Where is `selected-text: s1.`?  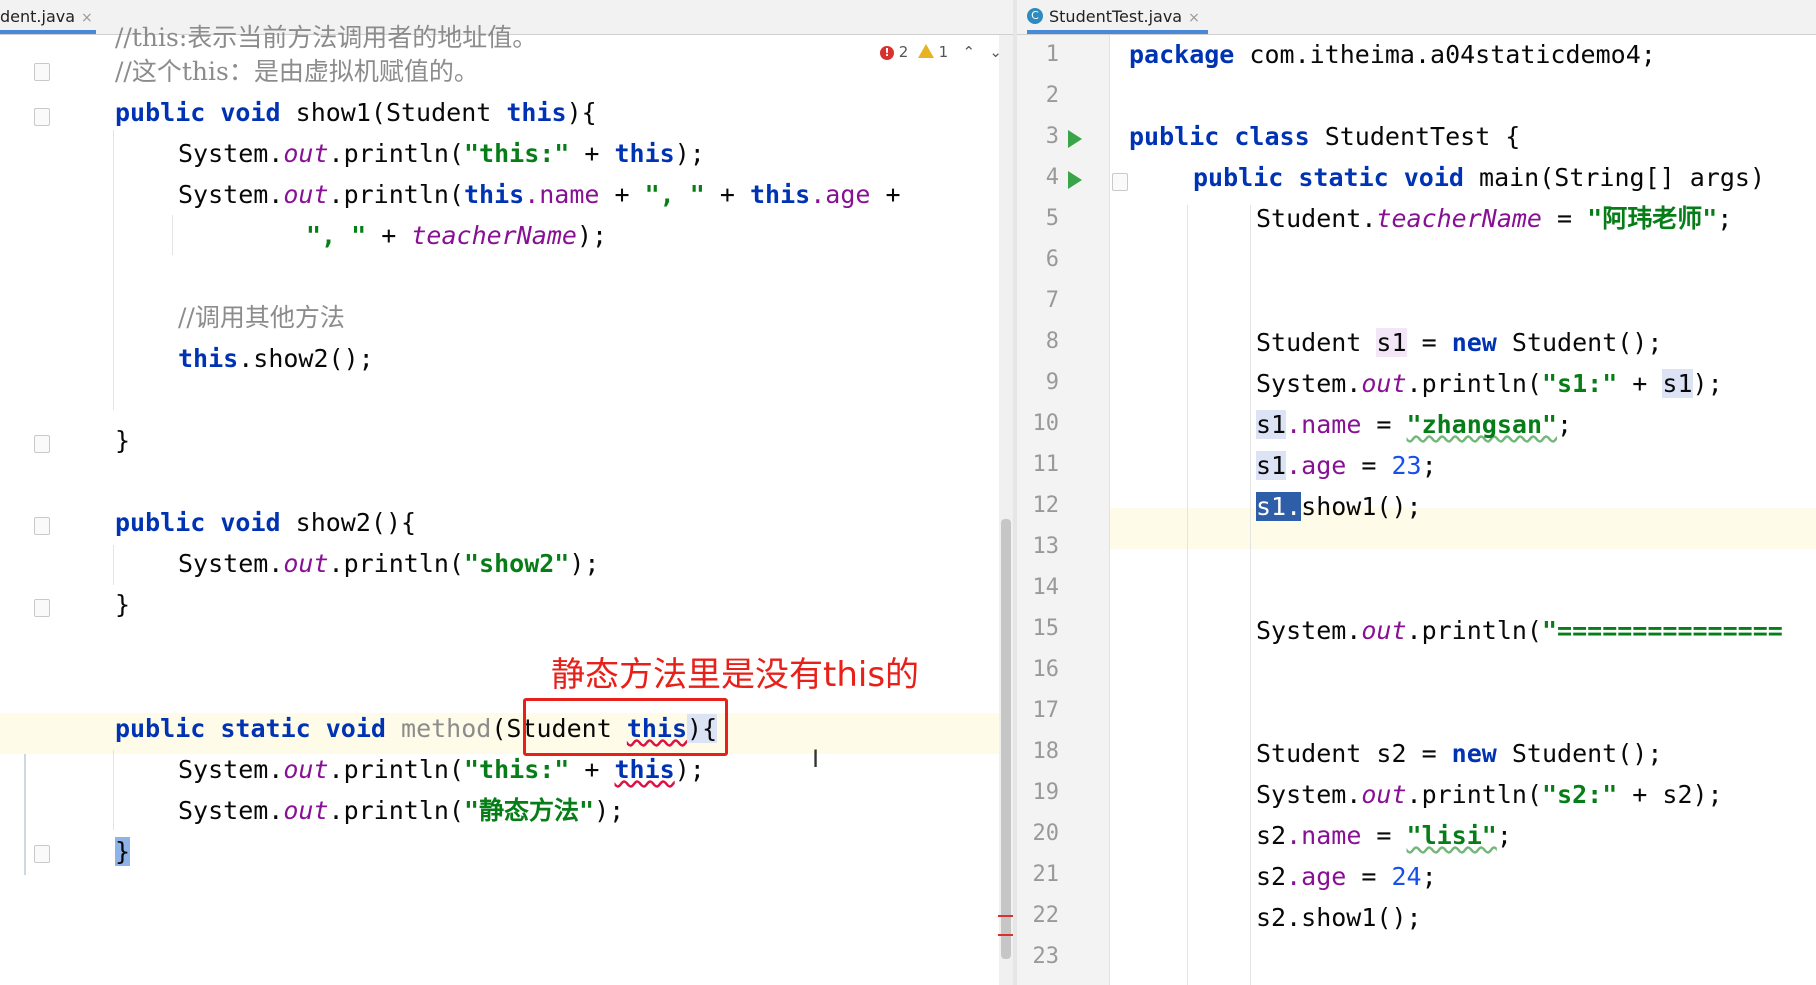 selected-text: s1. is located at coordinates (1279, 506).